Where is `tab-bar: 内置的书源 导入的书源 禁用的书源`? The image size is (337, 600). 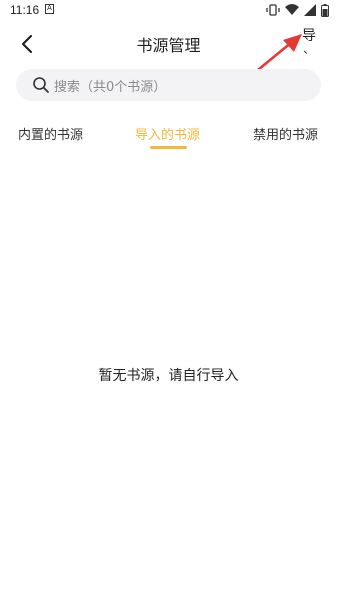 tab-bar: 内置的书源 导入的书源 禁用的书源 is located at coordinates (168, 135).